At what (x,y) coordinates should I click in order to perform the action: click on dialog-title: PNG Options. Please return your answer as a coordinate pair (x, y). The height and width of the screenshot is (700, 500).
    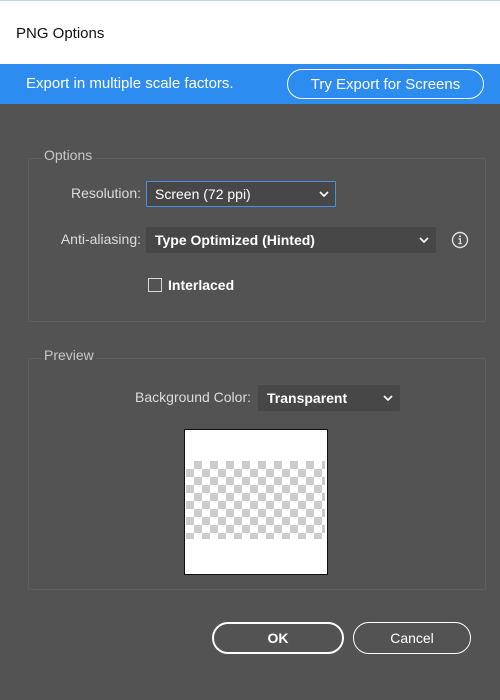
    Looking at the image, I should click on (60, 33).